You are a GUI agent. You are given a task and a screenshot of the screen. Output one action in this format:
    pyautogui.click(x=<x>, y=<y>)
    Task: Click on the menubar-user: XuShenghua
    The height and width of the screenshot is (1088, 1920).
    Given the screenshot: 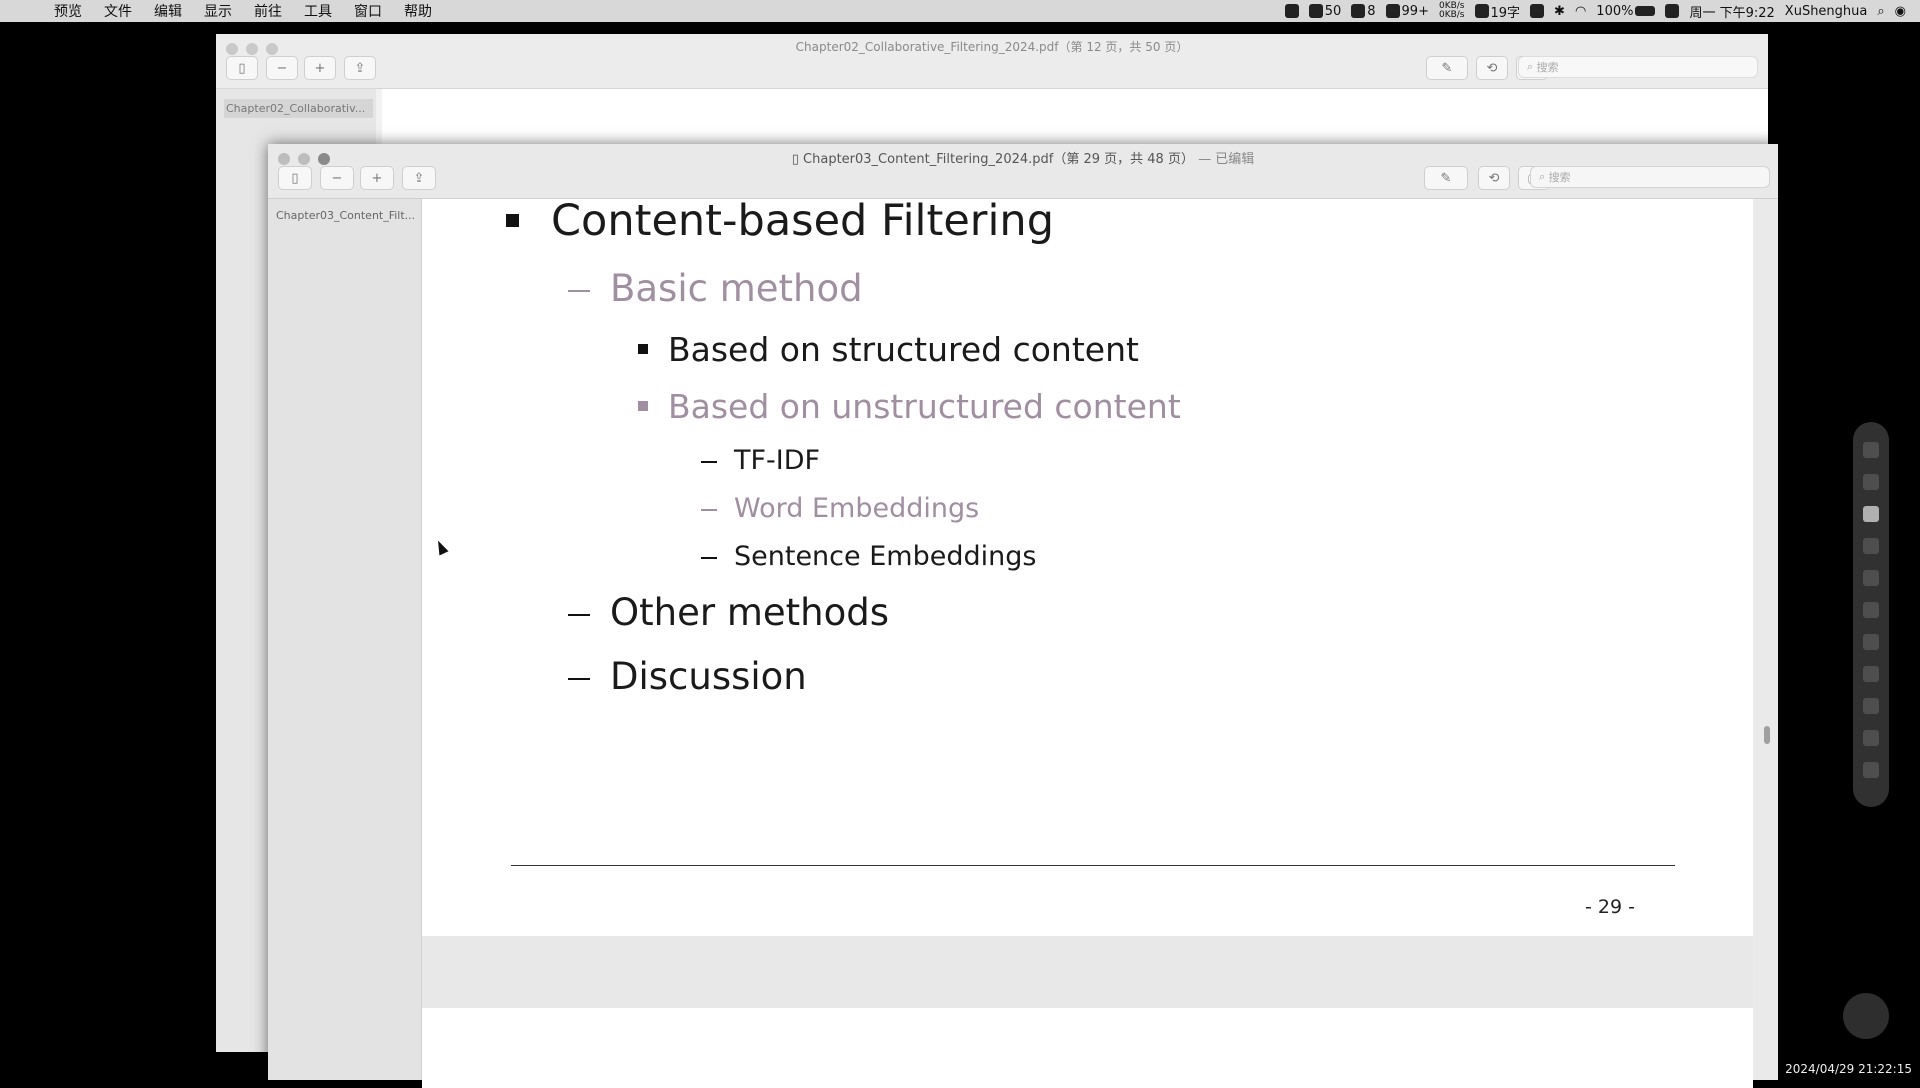 What is the action you would take?
    pyautogui.click(x=1826, y=11)
    